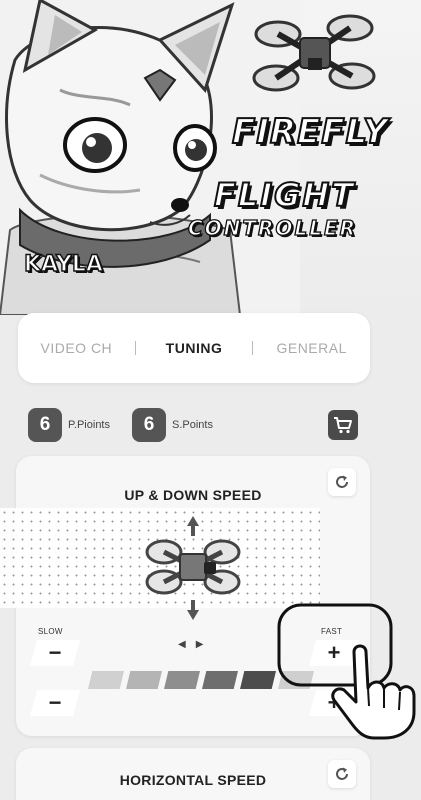 The image size is (421, 800). Describe the element at coordinates (204, 644) in the screenshot. I see `arrow-right-icon: ▶` at that location.